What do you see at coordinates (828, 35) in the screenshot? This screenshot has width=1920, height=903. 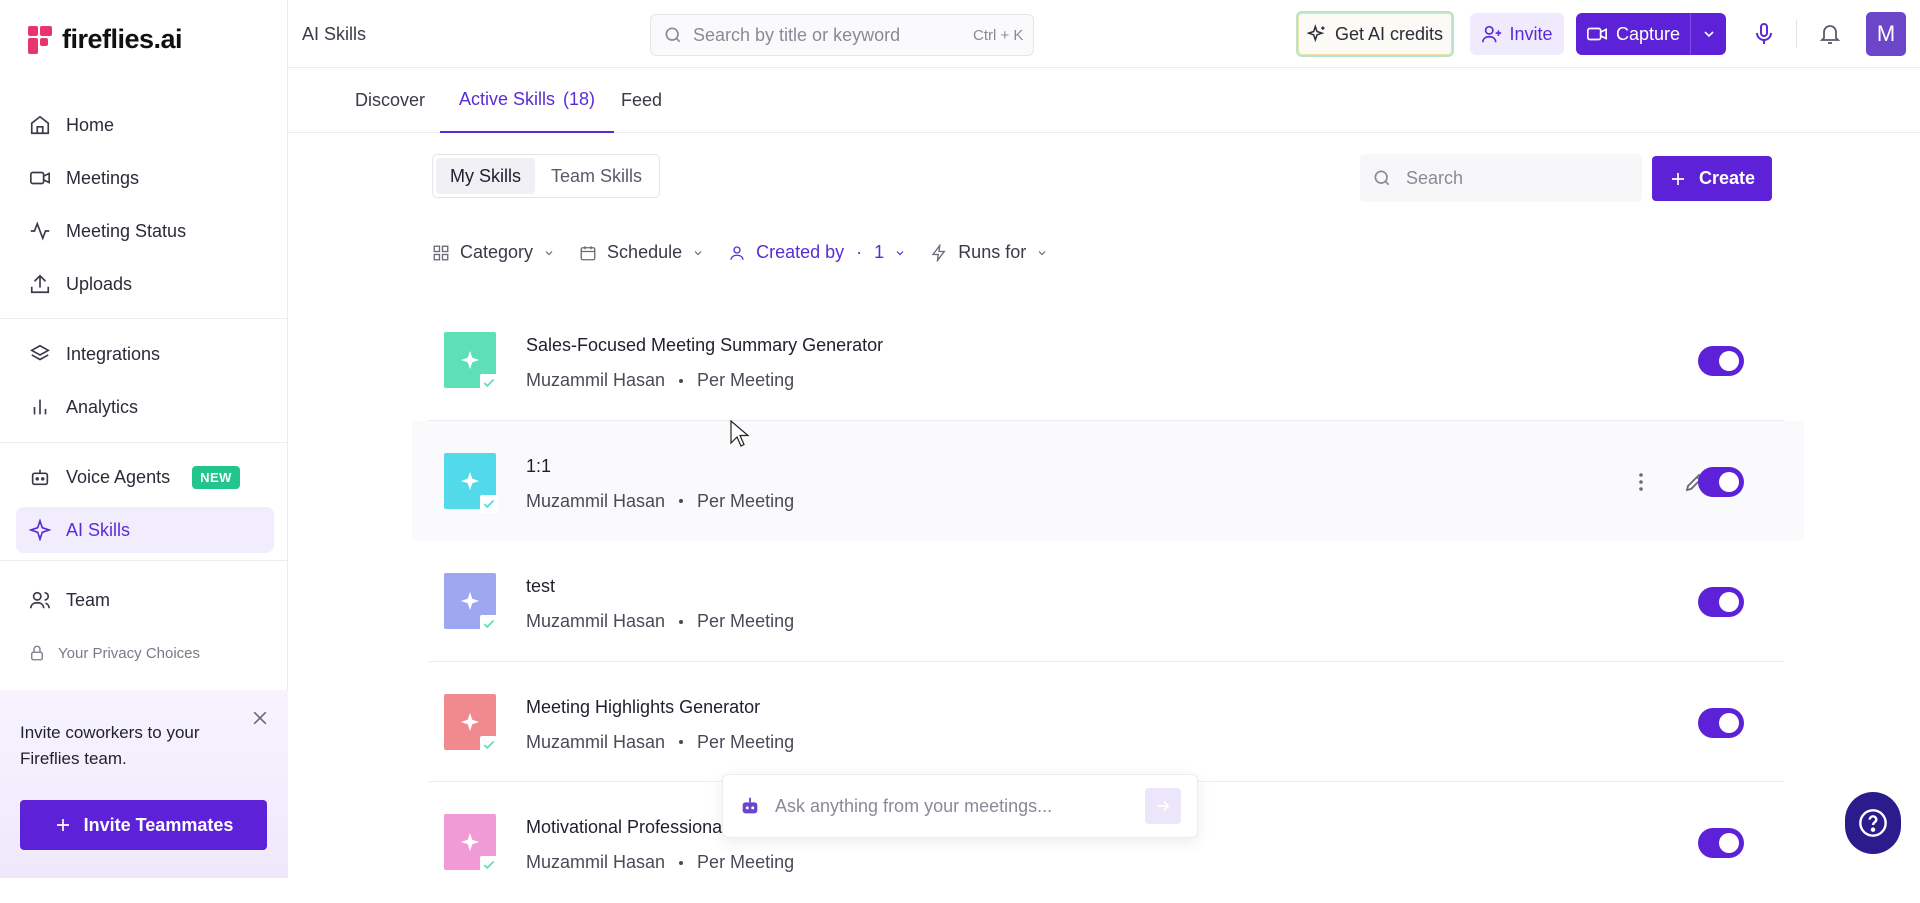 I see `search-input` at bounding box center [828, 35].